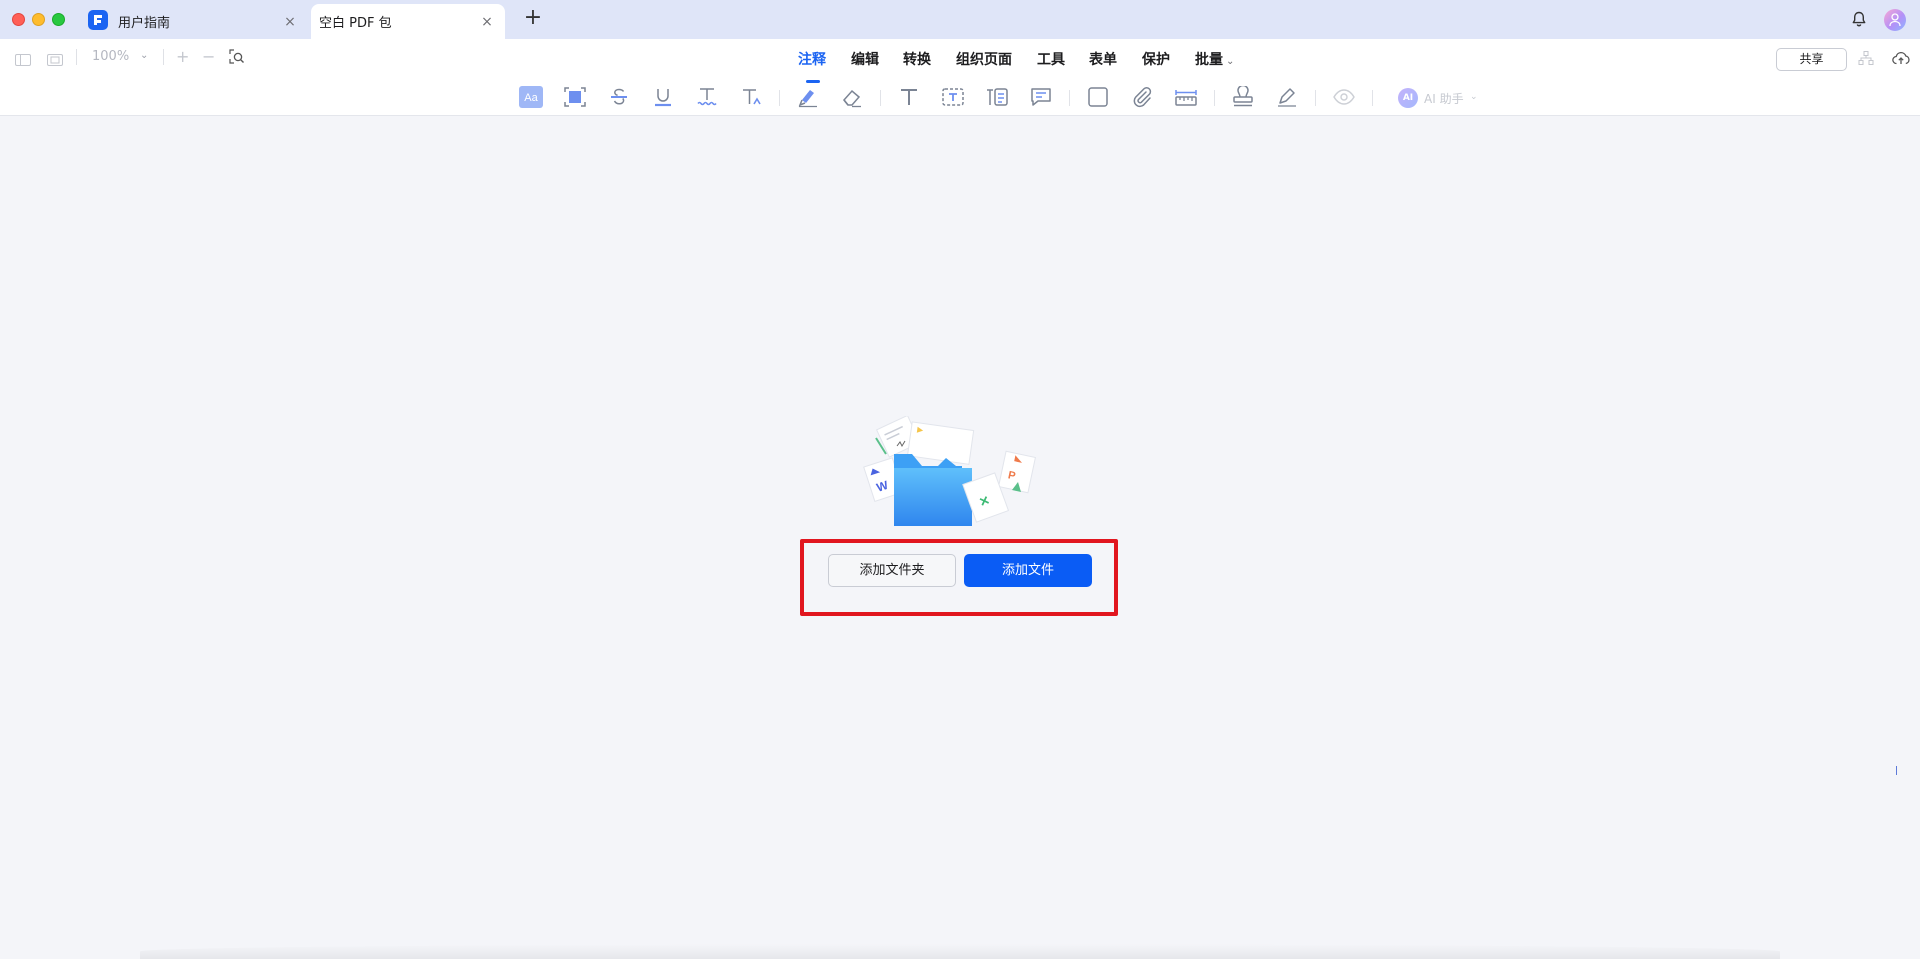 This screenshot has width=1920, height=959. Describe the element at coordinates (1243, 97) in the screenshot. I see `stamp-icon` at that location.